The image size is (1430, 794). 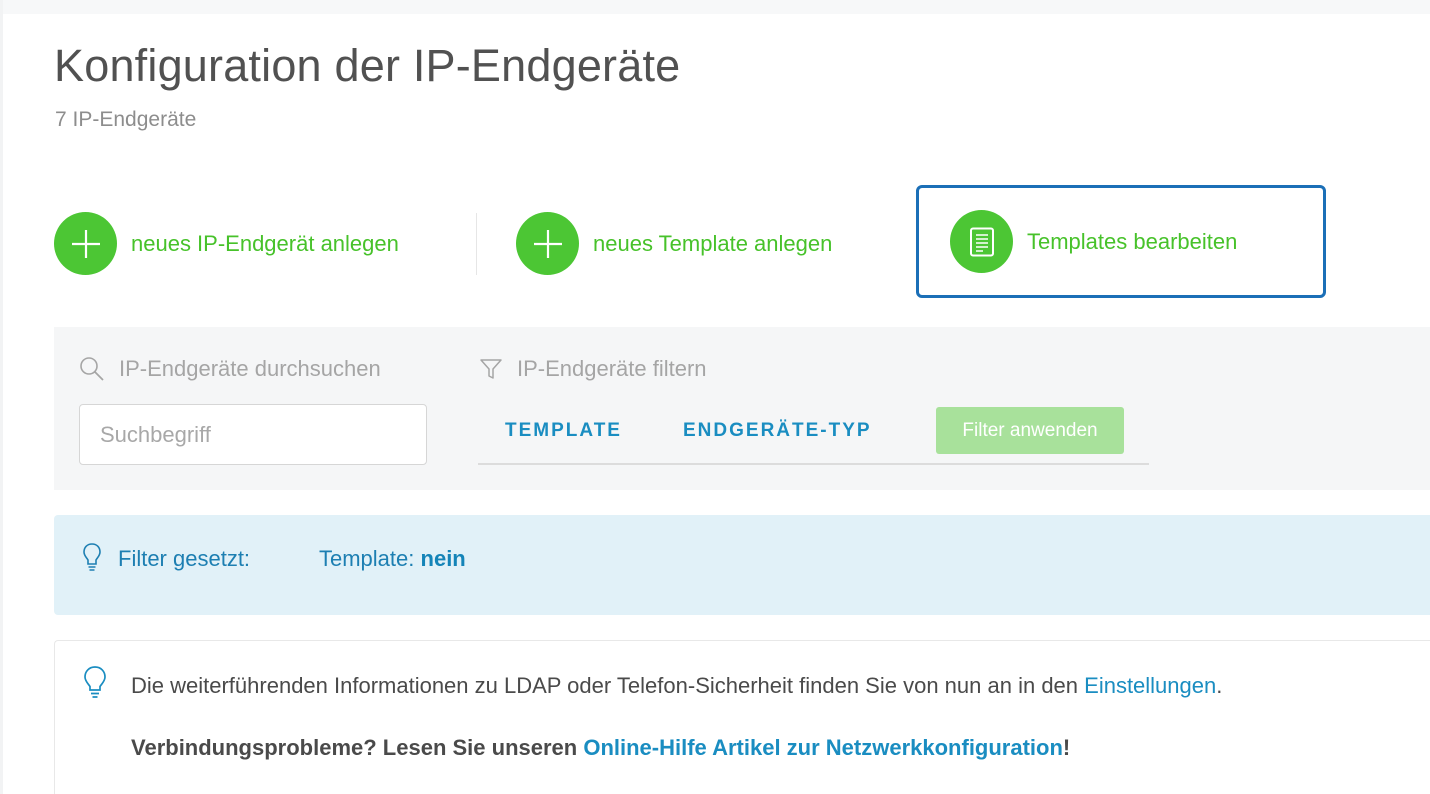 What do you see at coordinates (126, 119) in the screenshot?
I see `device-count: 7 IP-Endgeräte` at bounding box center [126, 119].